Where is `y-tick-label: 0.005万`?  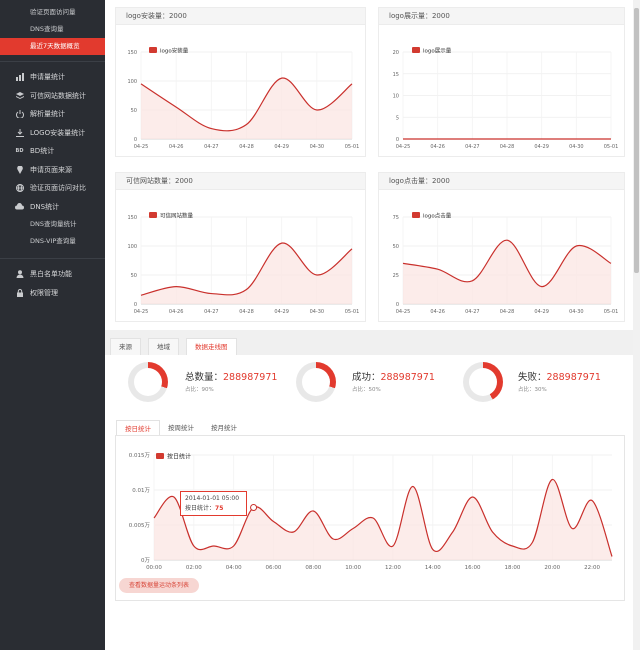 y-tick-label: 0.005万 is located at coordinates (140, 525).